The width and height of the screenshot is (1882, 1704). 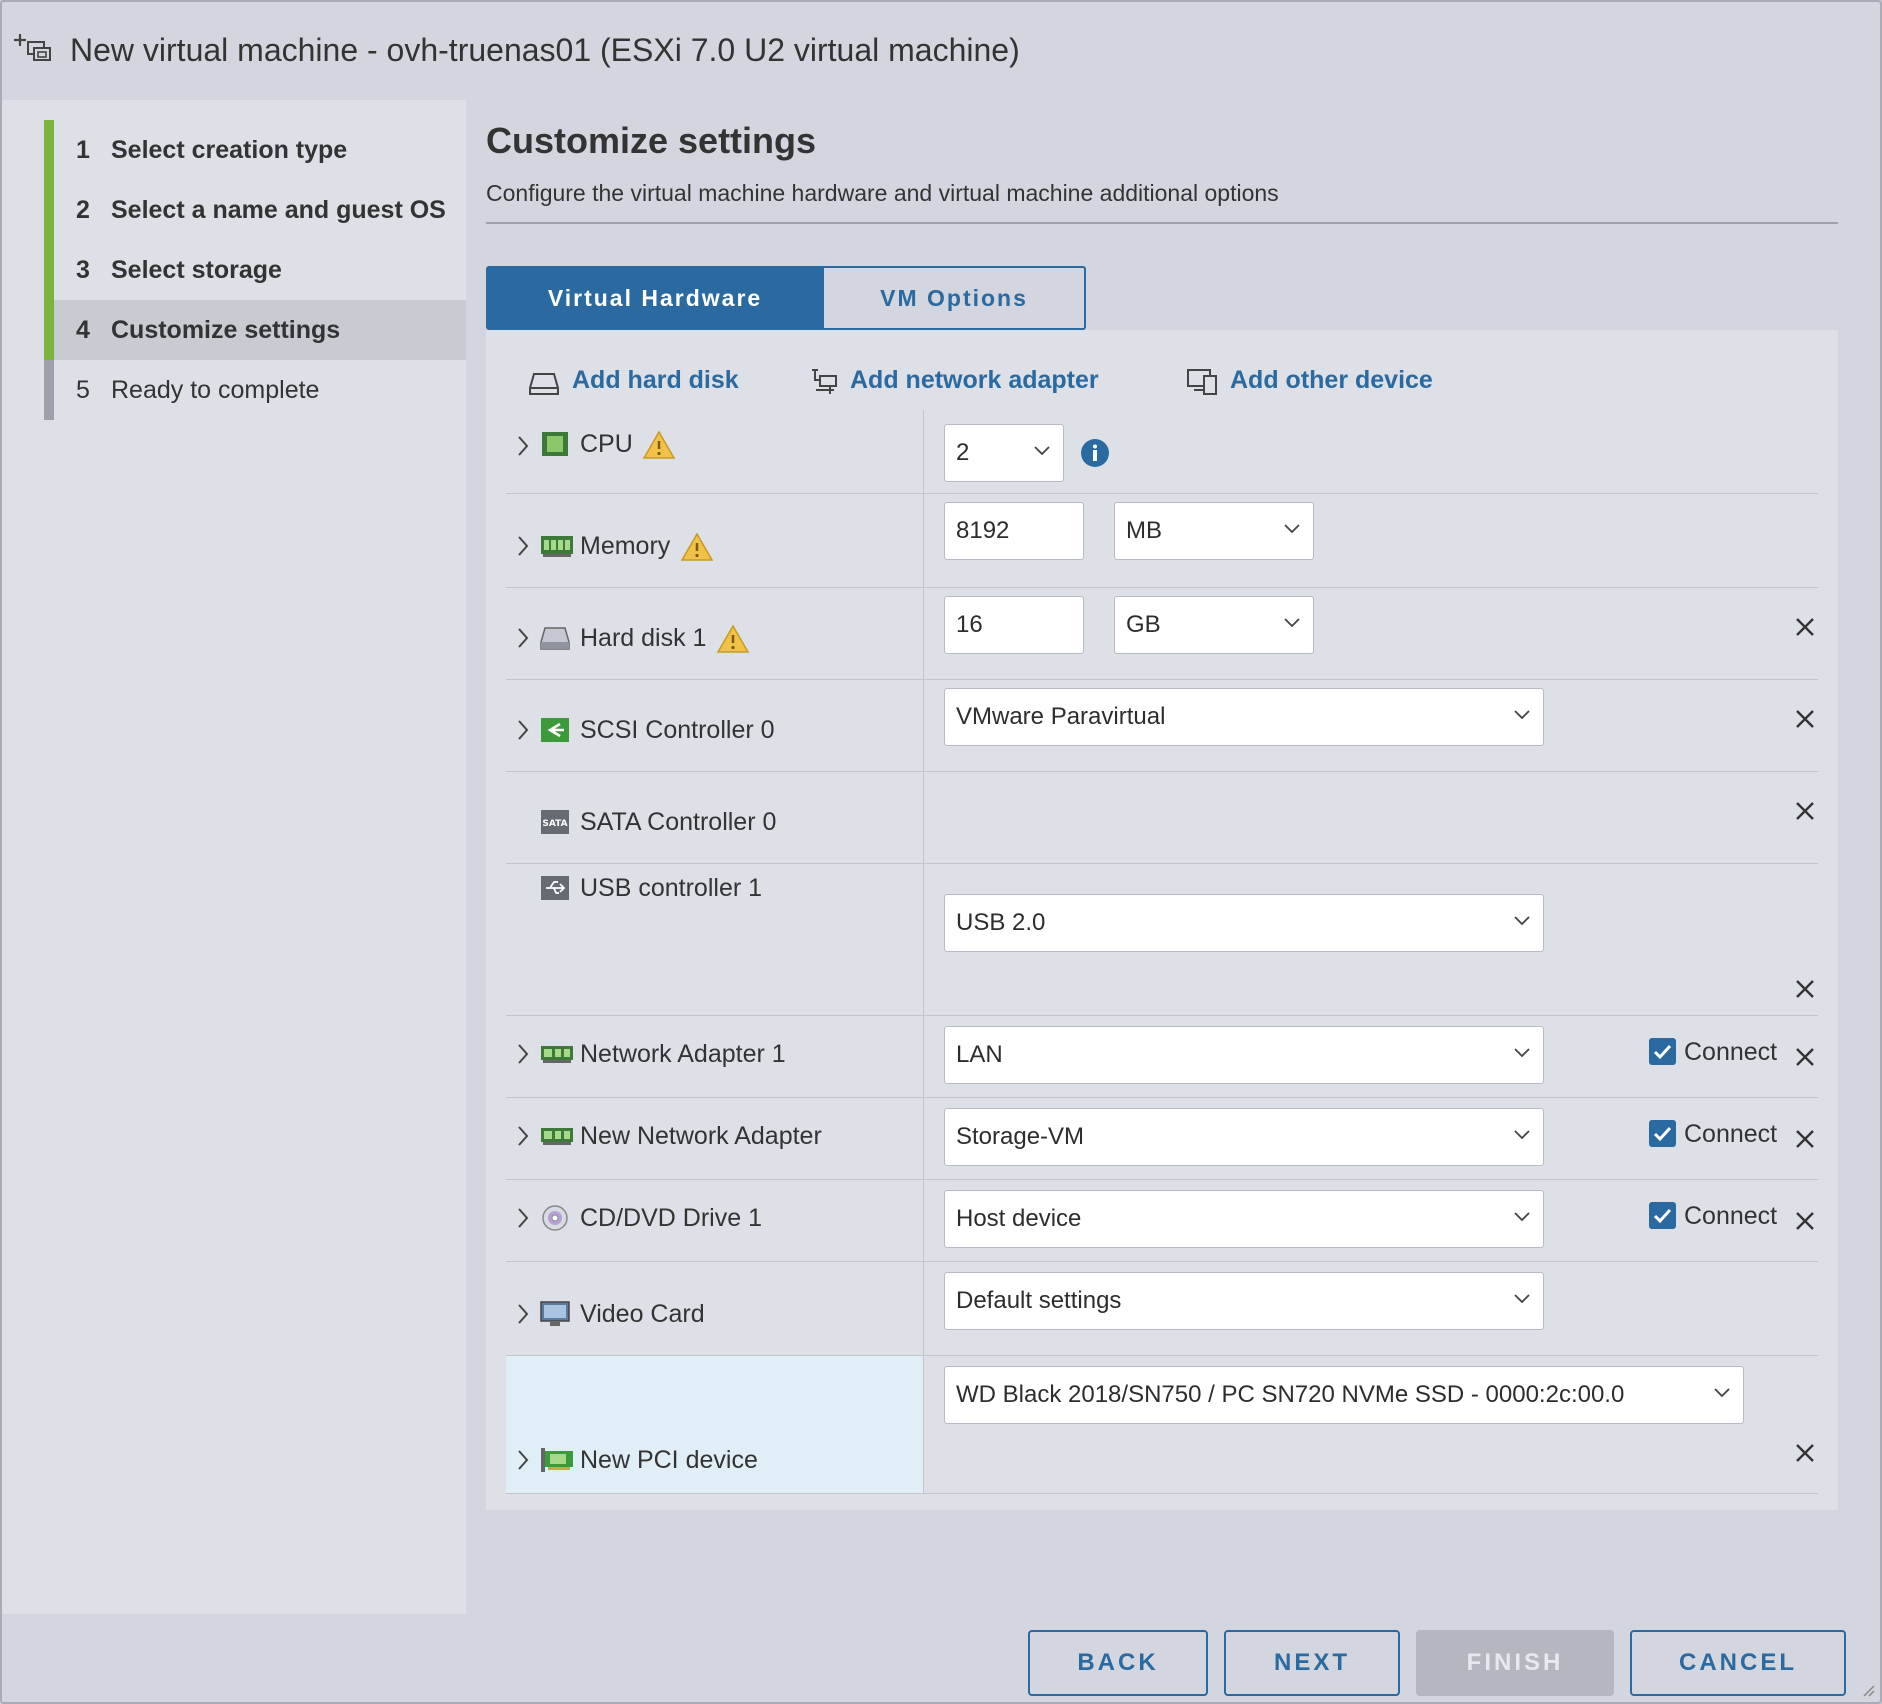 I want to click on resize-grip-icon, so click(x=1867, y=1689).